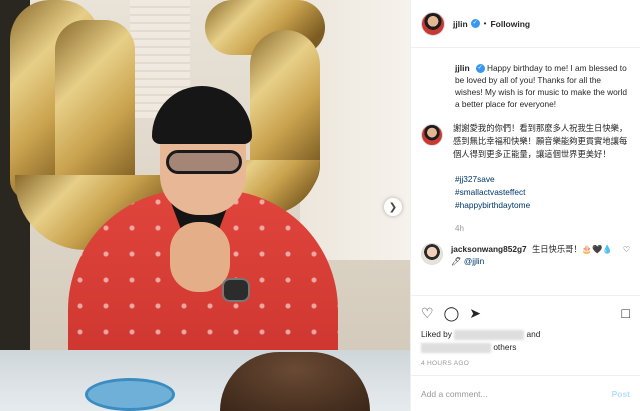 This screenshot has width=640, height=411. Describe the element at coordinates (474, 261) in the screenshot. I see `comment-mention: @jjlin` at that location.